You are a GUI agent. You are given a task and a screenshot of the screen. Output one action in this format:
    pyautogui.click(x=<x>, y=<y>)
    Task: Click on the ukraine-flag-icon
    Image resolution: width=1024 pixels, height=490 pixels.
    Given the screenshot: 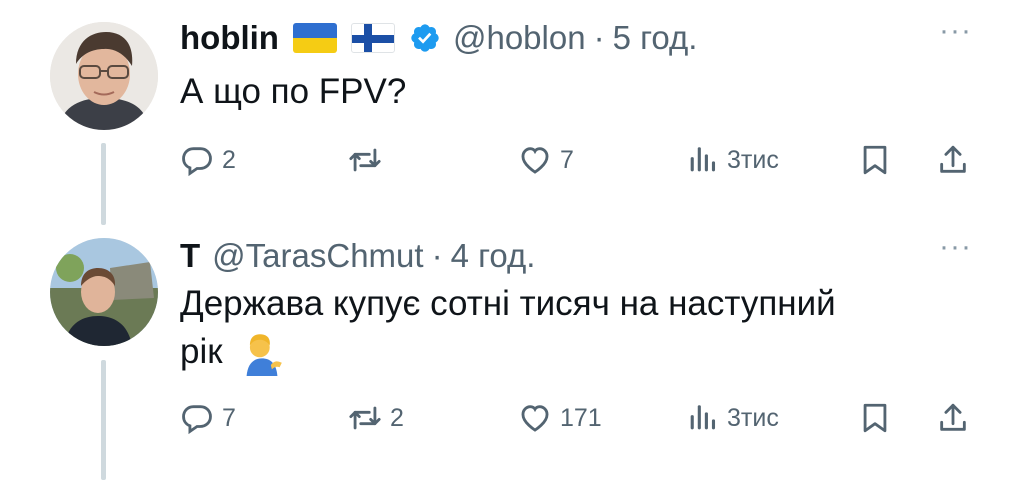 What is the action you would take?
    pyautogui.click(x=314, y=38)
    